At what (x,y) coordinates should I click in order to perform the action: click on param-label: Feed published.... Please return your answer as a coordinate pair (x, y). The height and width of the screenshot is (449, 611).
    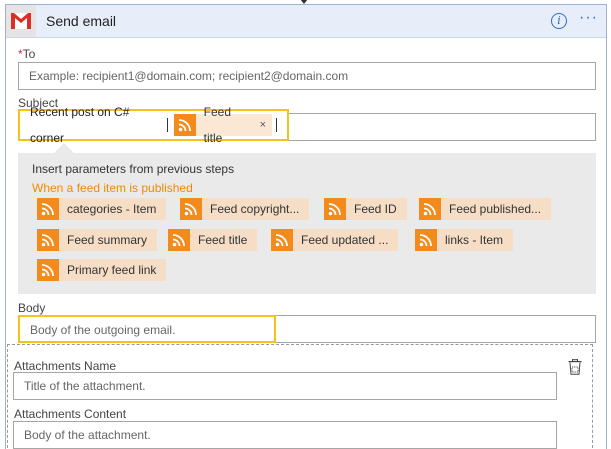
    Looking at the image, I should click on (495, 209).